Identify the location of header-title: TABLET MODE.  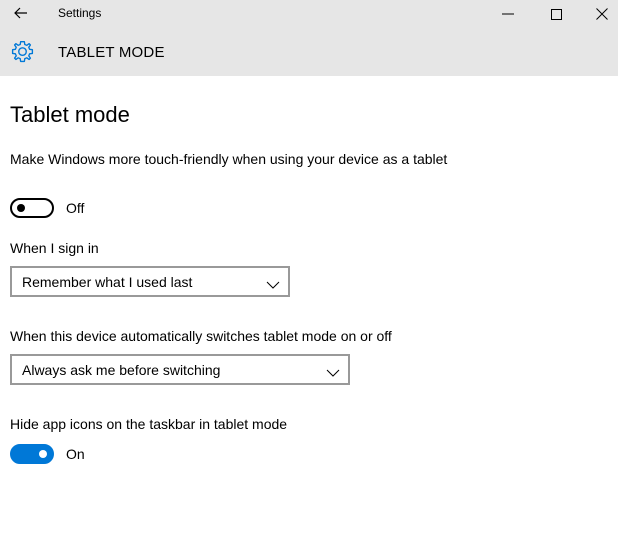
(111, 52).